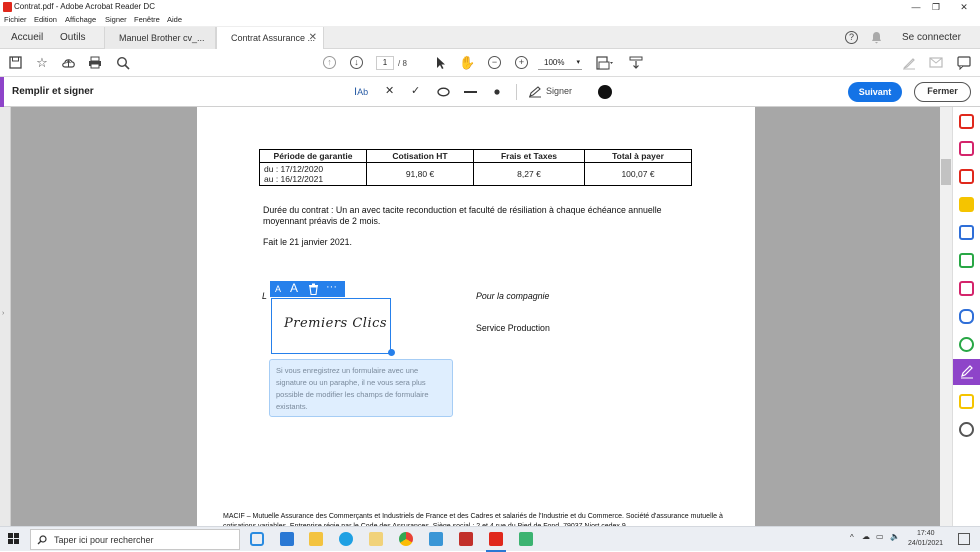 Image resolution: width=980 pixels, height=552 pixels. Describe the element at coordinates (147, 19) in the screenshot. I see `menu-fenetre: Fenêtre` at that location.